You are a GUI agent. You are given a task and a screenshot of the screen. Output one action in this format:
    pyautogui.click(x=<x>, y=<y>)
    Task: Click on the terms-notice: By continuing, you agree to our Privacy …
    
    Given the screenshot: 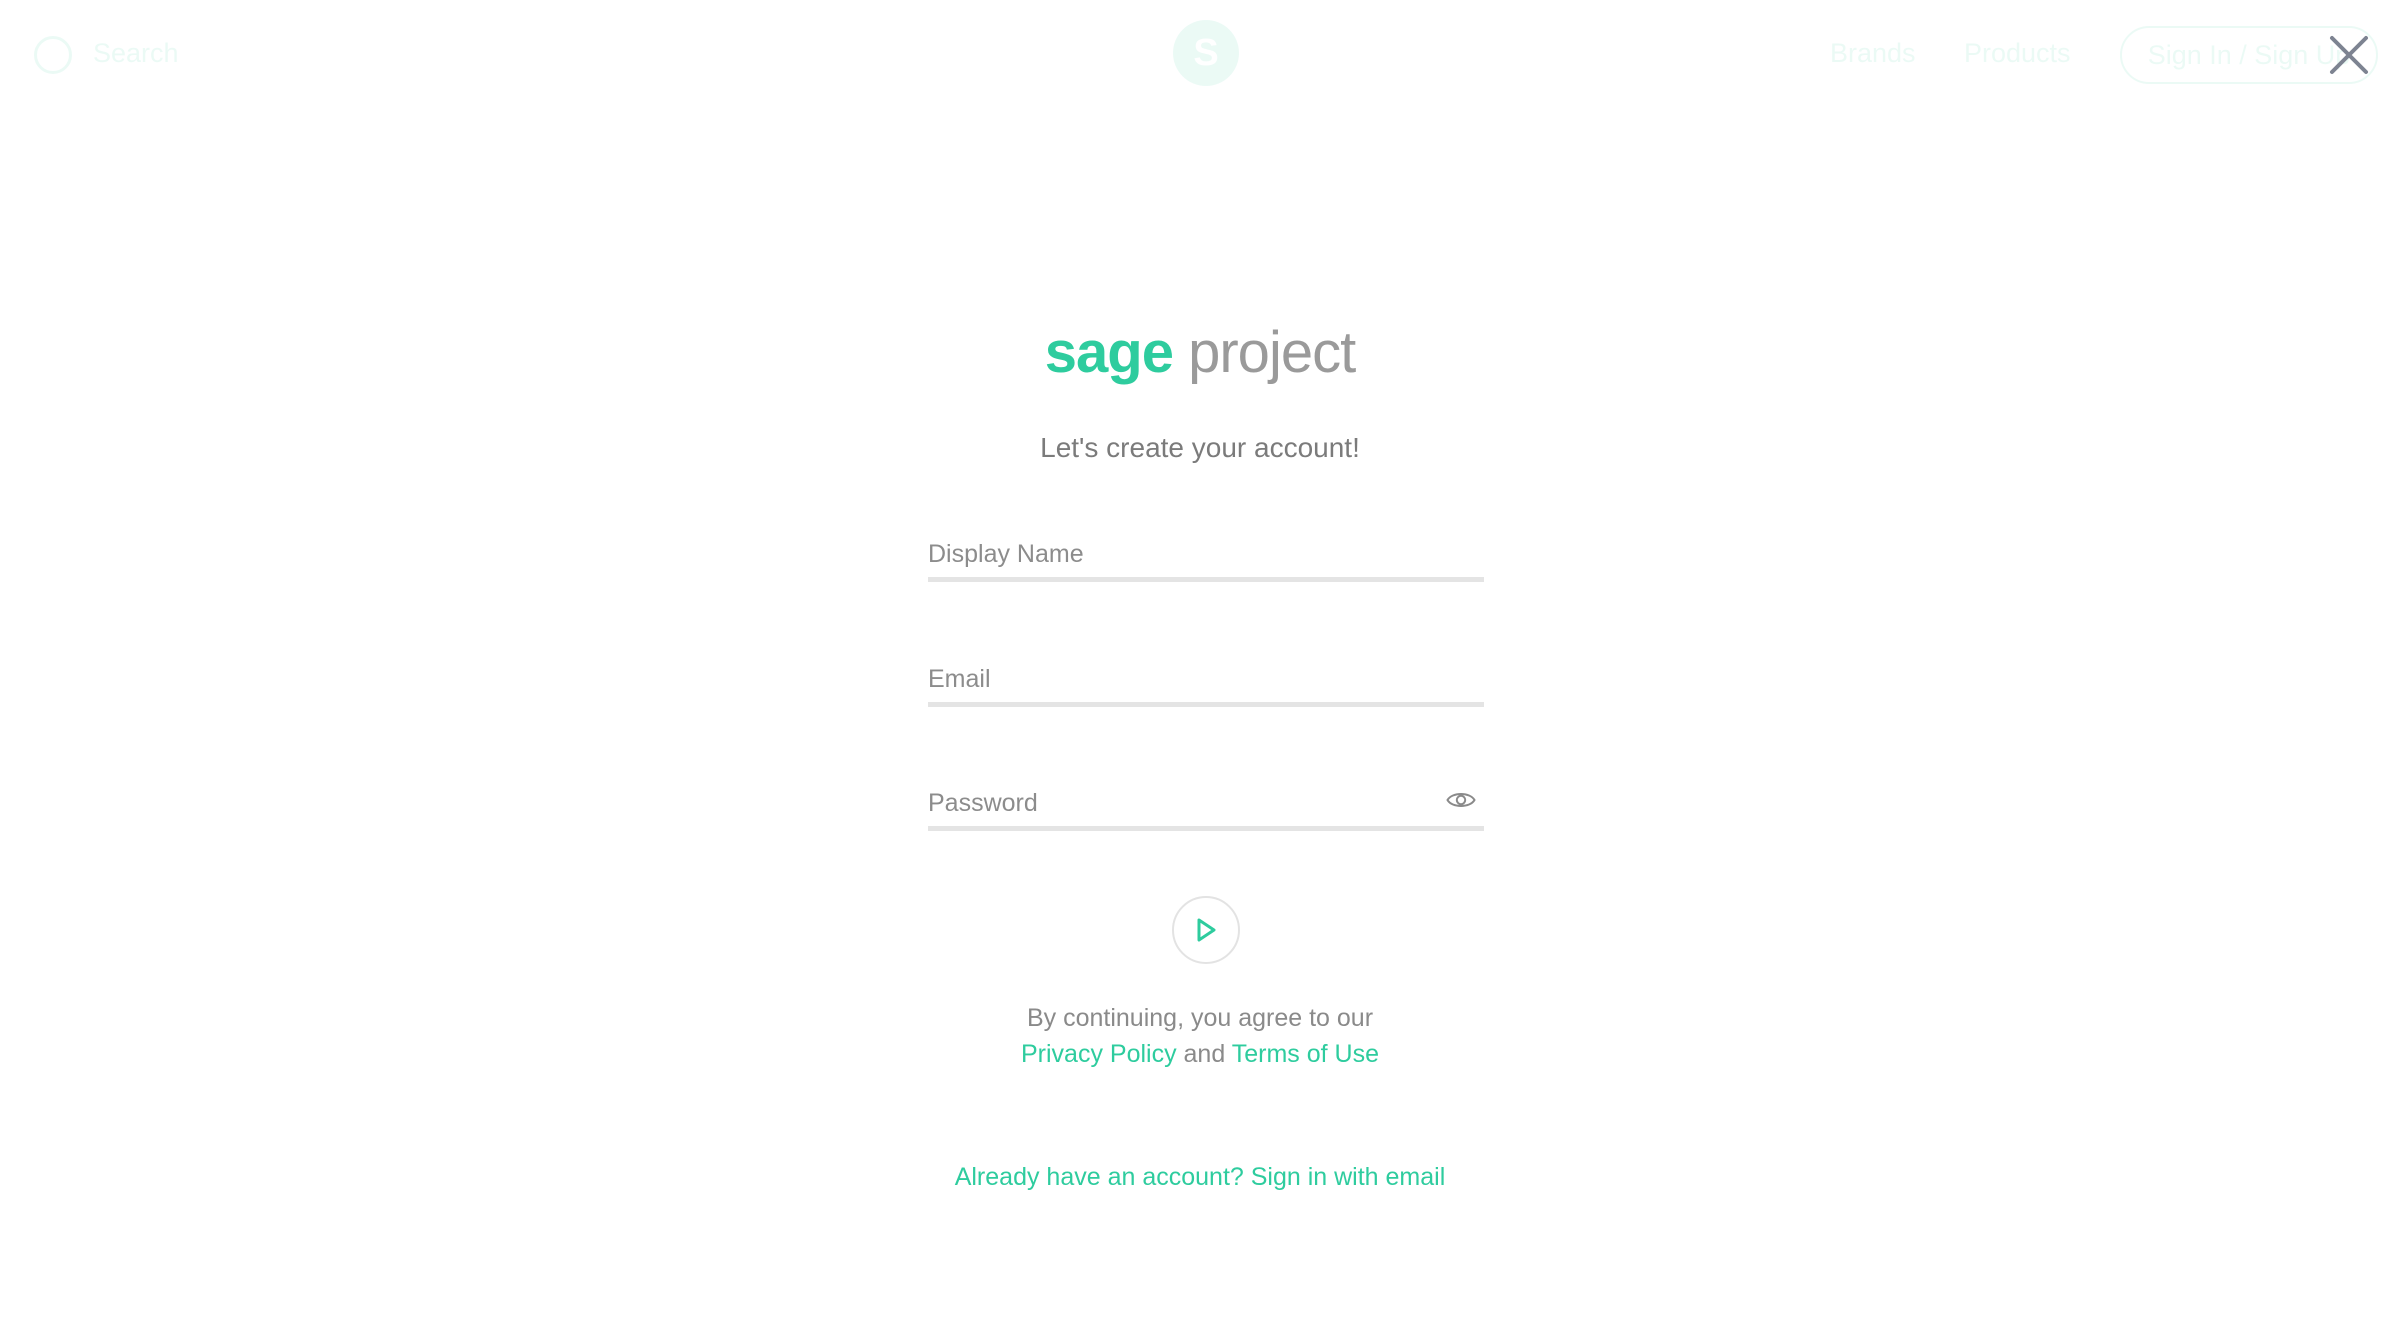 What is the action you would take?
    pyautogui.click(x=1200, y=1036)
    